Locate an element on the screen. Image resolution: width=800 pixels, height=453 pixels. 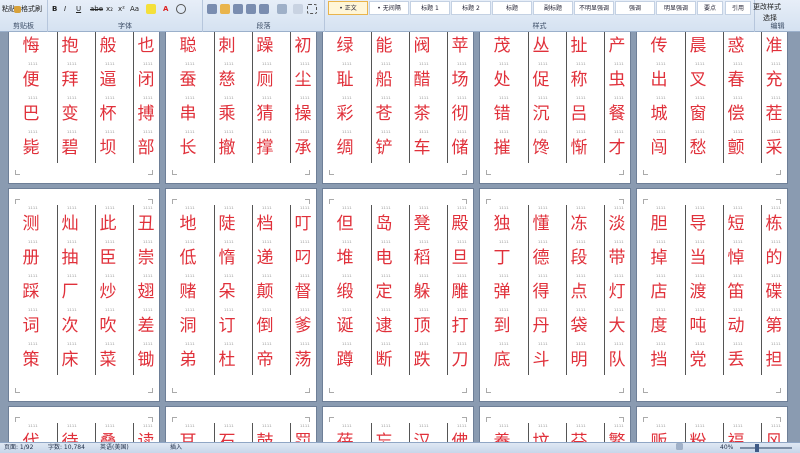
character-cell: ıııı 策 is located at coordinates (38, 358).